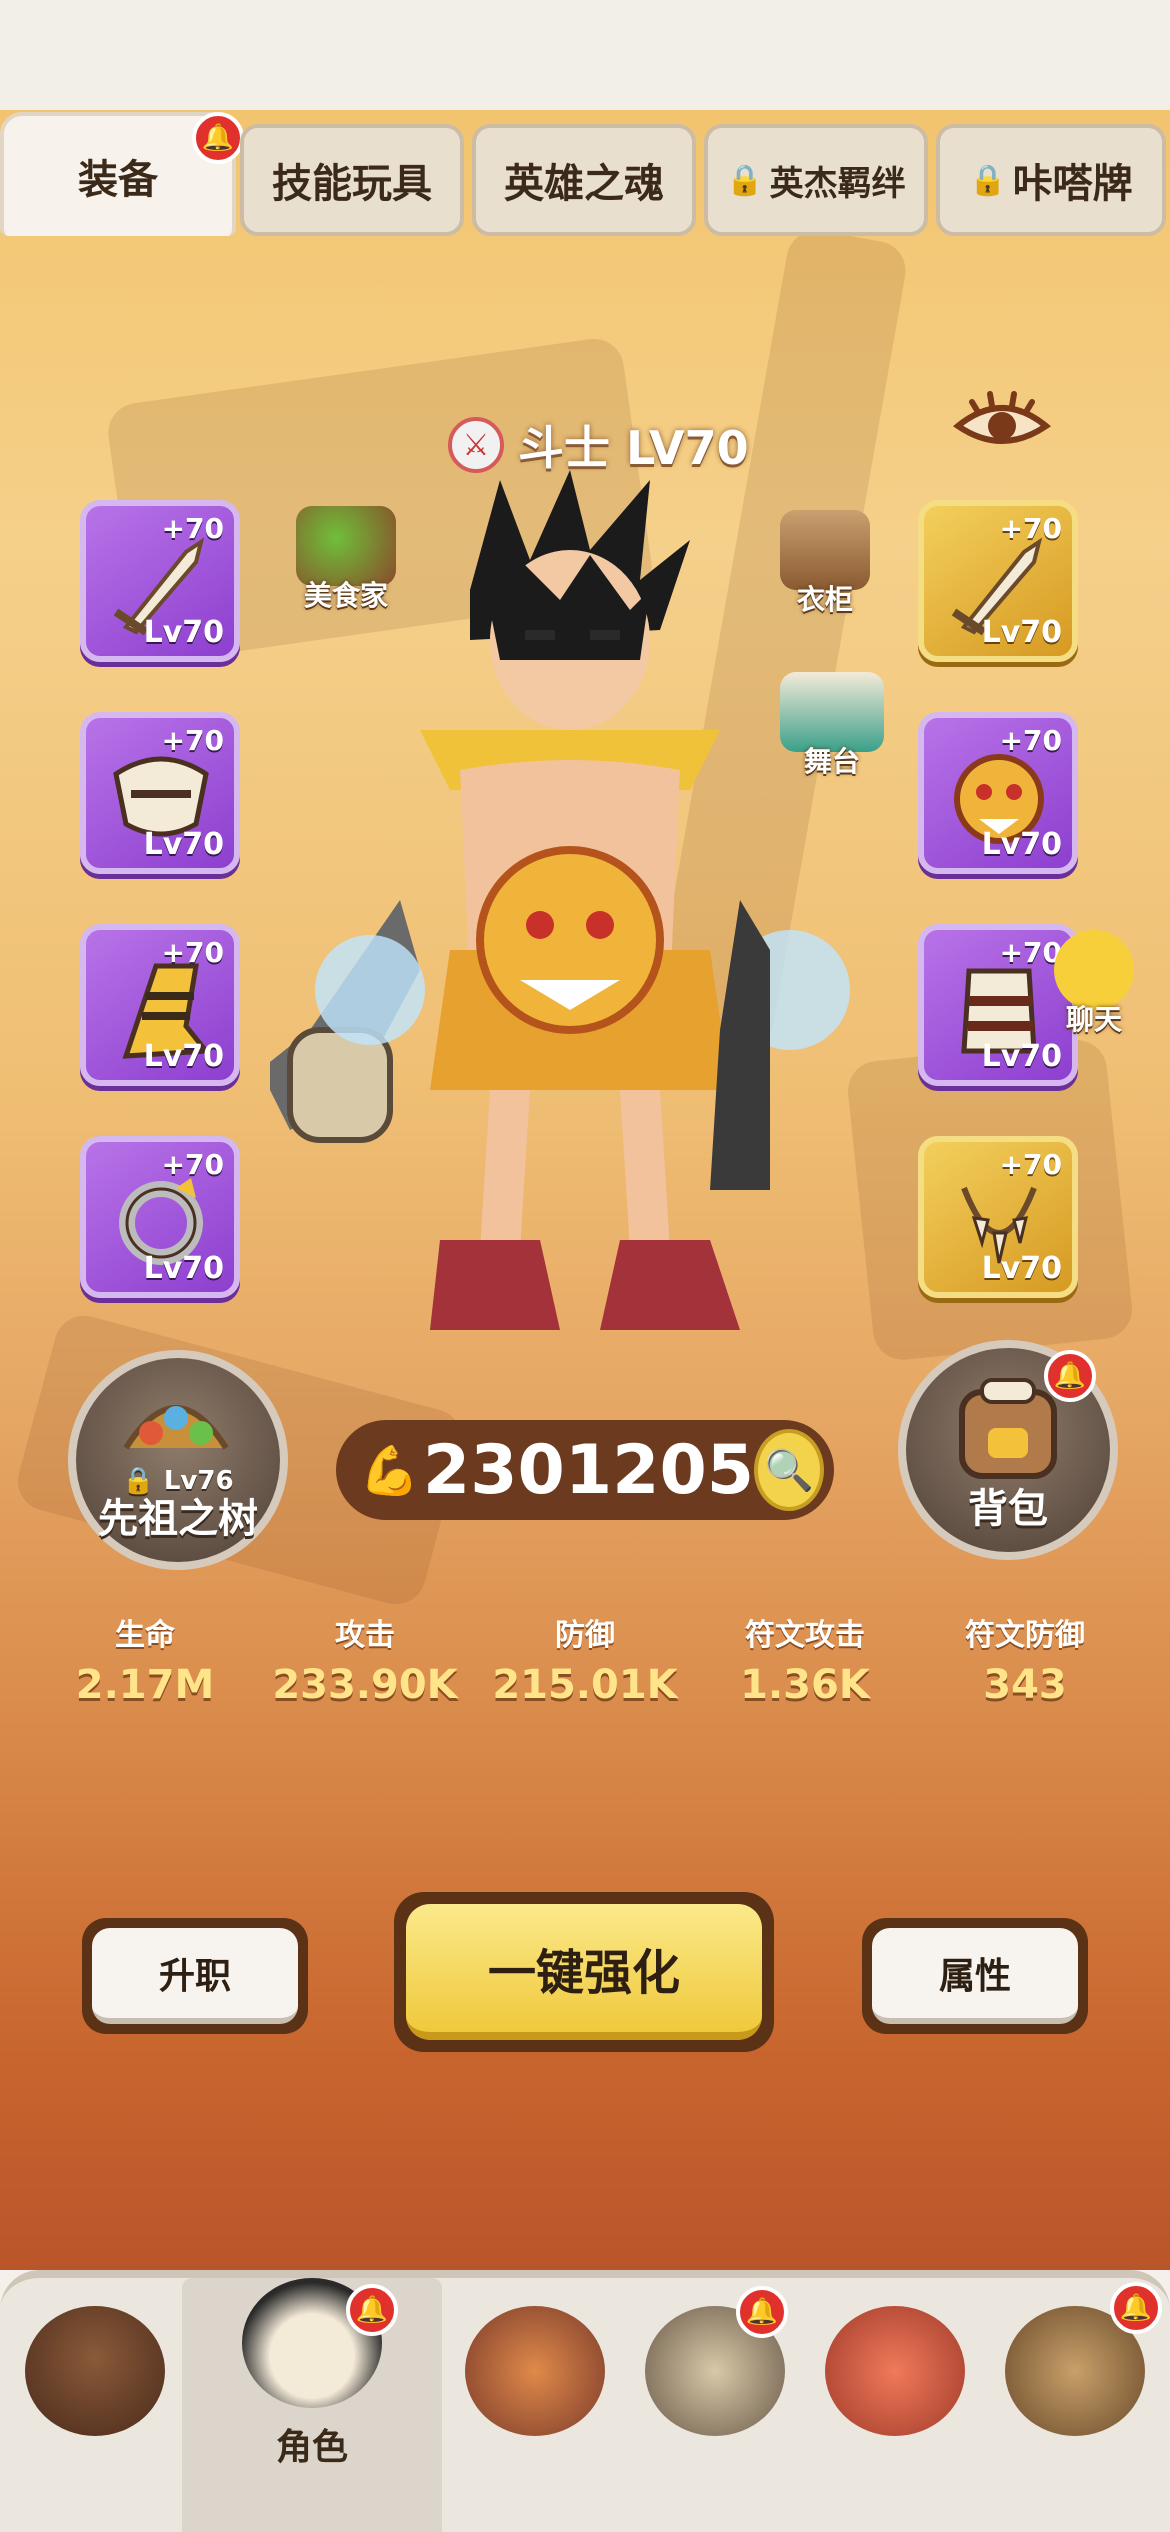  I want to click on totem-mask-icon, so click(535, 2371).